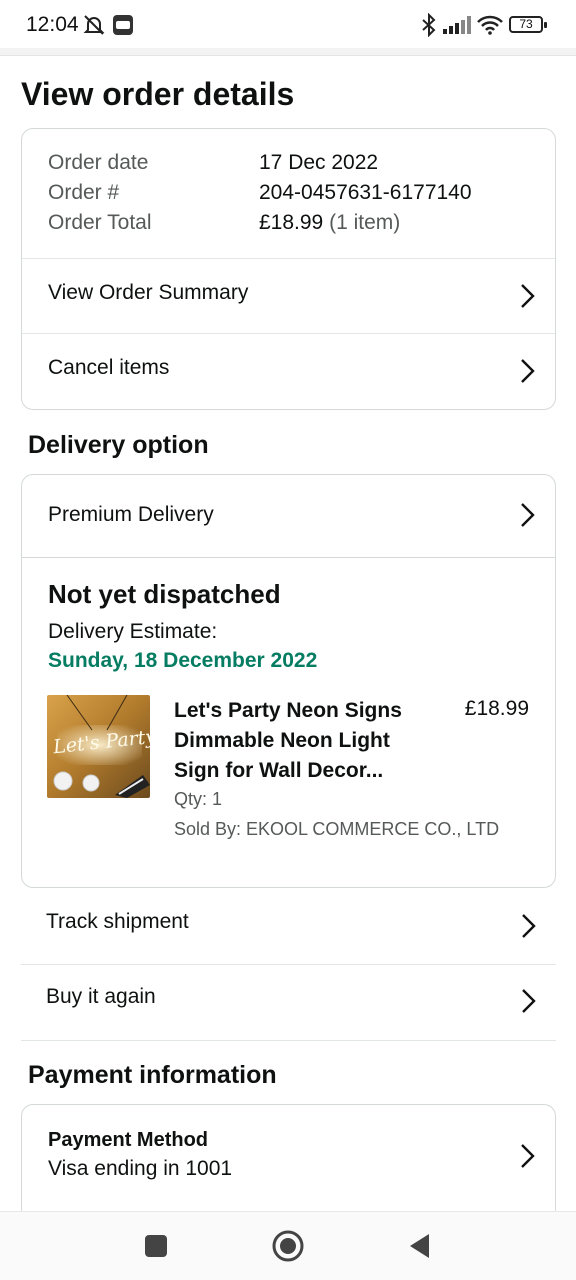  What do you see at coordinates (152, 1075) in the screenshot?
I see `payment-section-title: Payment information` at bounding box center [152, 1075].